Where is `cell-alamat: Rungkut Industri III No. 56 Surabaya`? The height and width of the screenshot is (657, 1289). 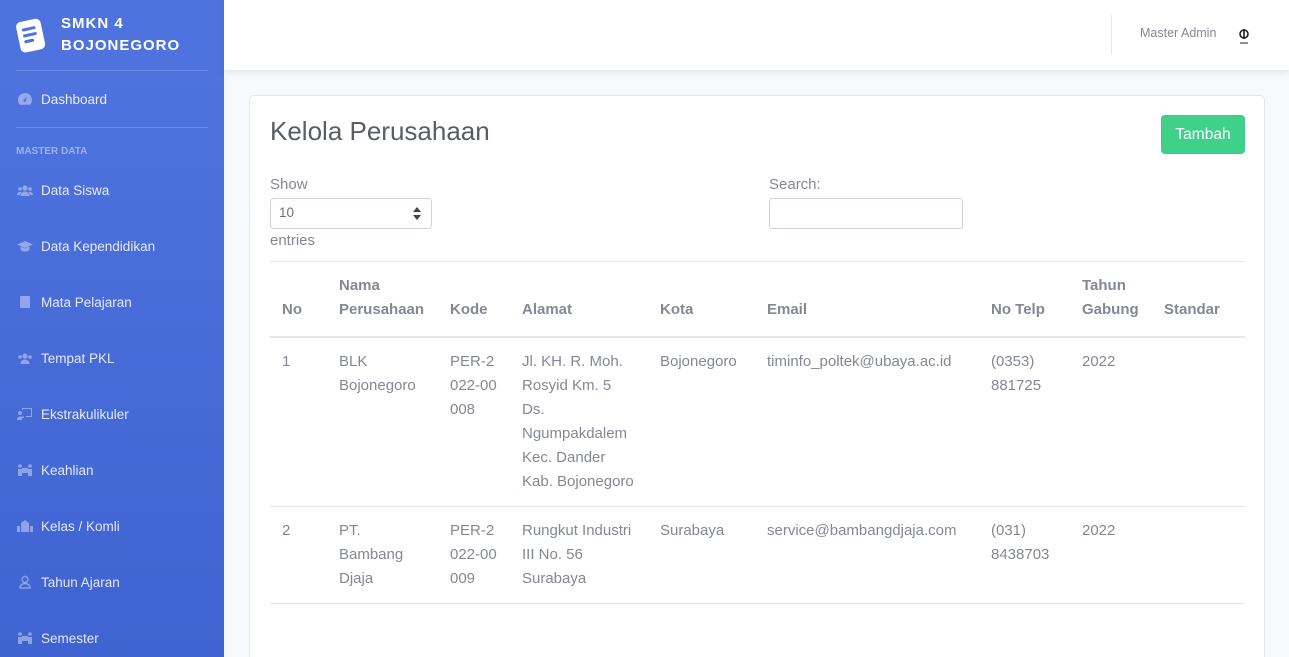 cell-alamat: Rungkut Industri III No. 56 Surabaya is located at coordinates (579, 555).